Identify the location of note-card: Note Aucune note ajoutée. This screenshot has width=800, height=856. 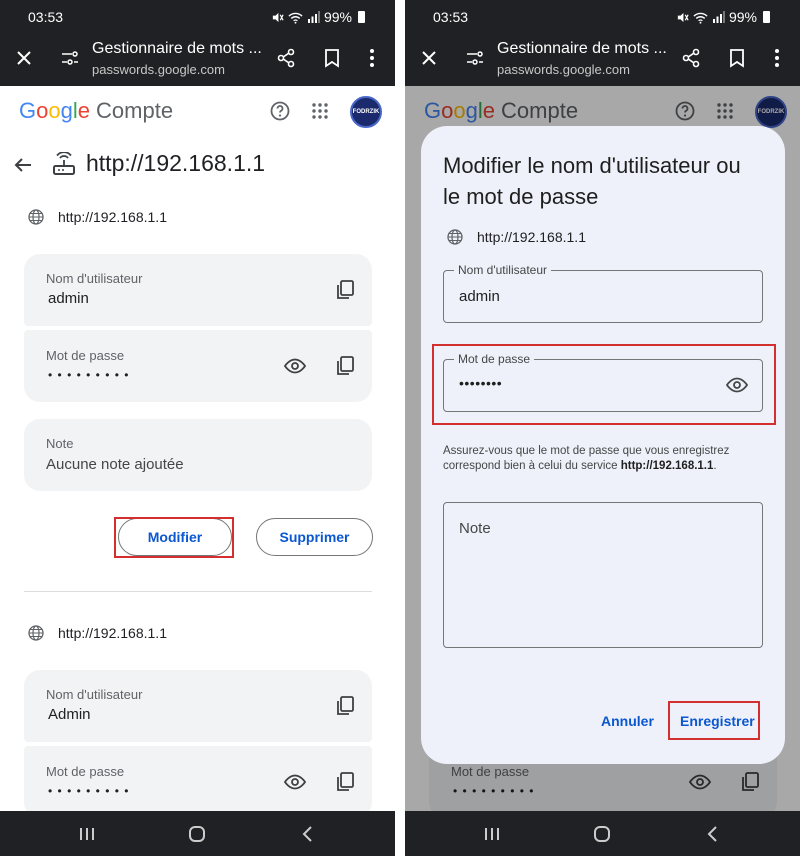
(198, 455).